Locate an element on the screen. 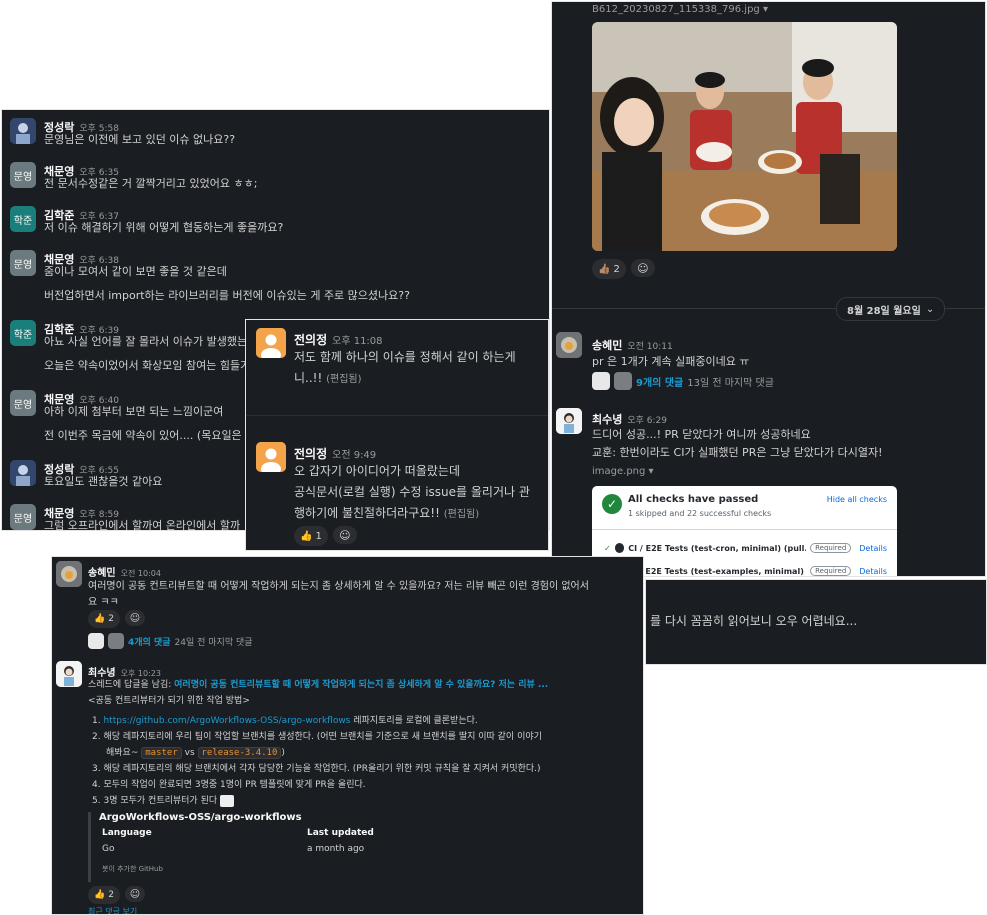 The height and width of the screenshot is (915, 987). photo-reaction: 👍🏽 2 is located at coordinates (609, 269).